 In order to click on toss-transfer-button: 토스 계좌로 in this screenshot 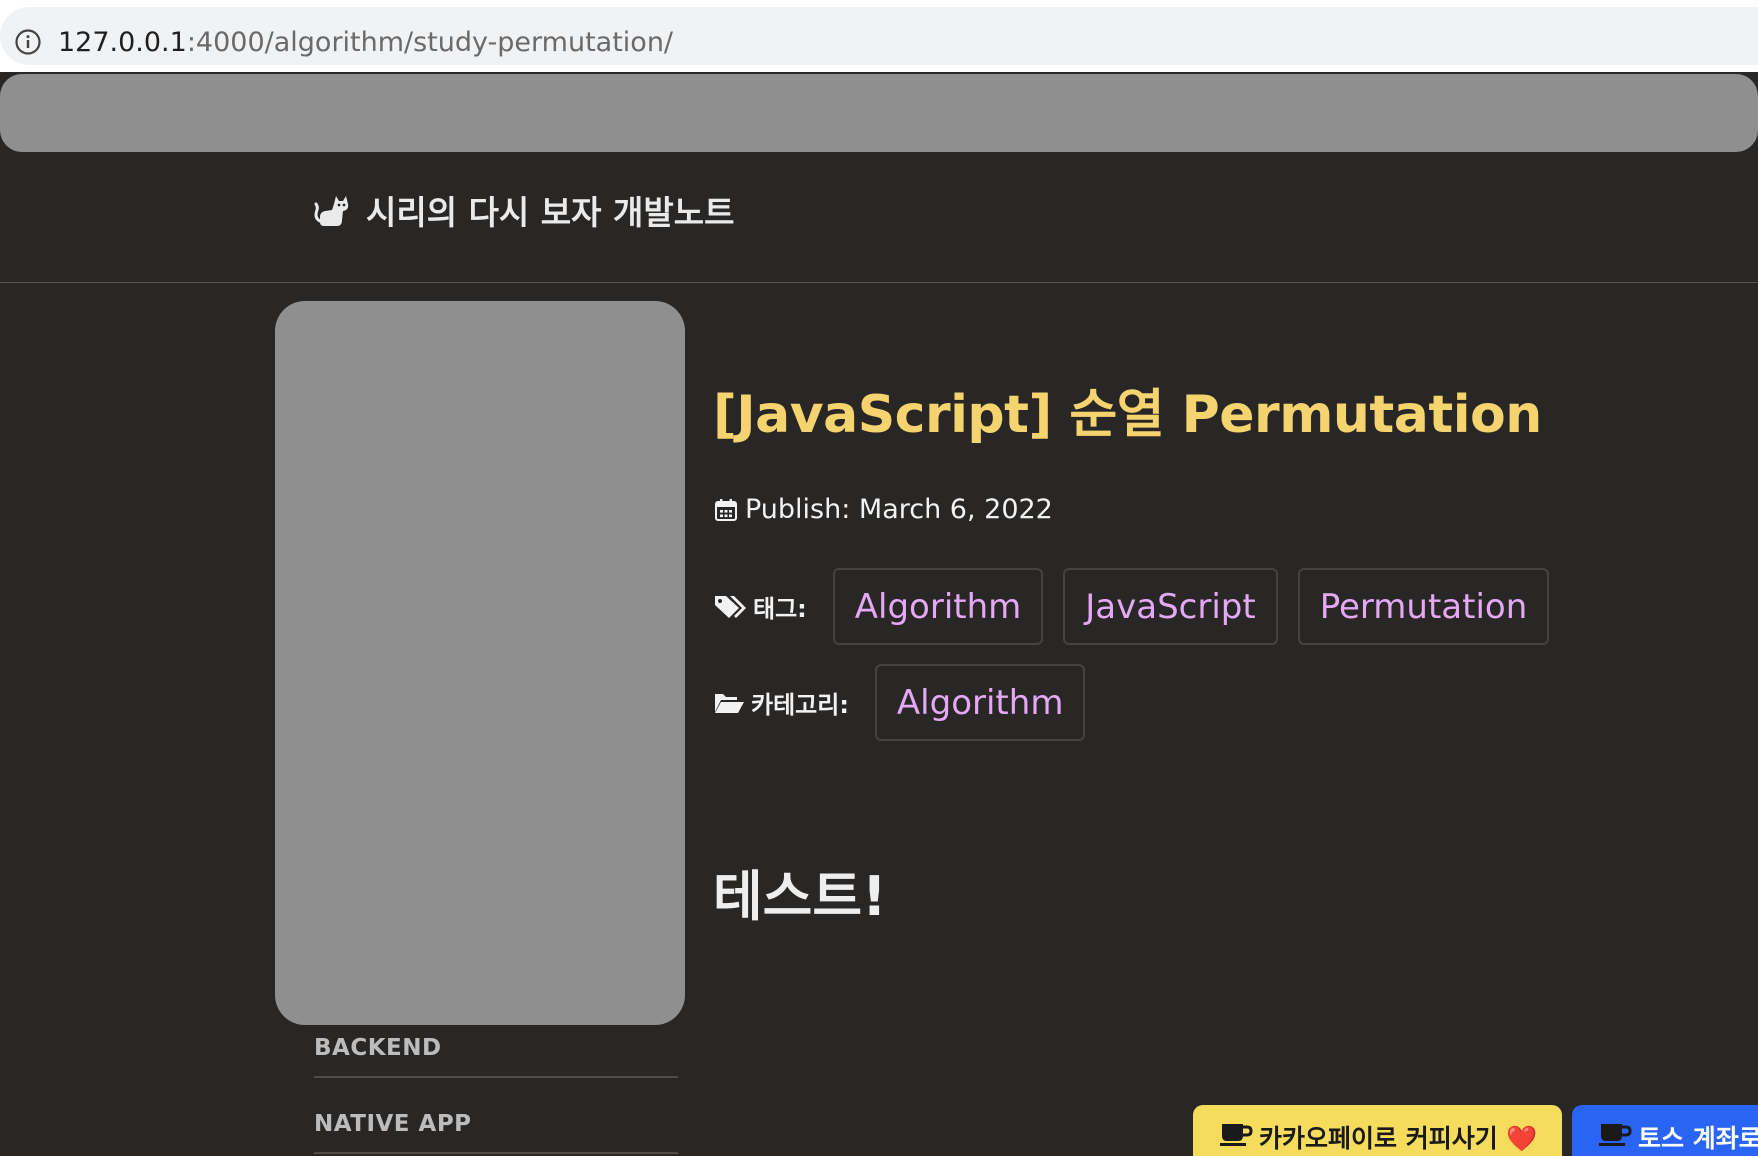, I will do `click(1665, 1130)`.